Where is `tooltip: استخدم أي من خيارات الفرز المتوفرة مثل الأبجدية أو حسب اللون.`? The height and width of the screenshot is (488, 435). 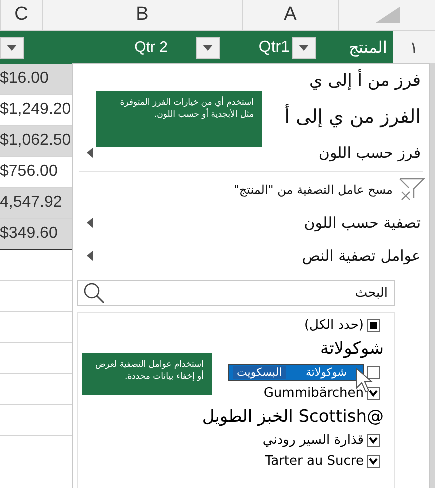
tooltip: استخدم أي من خيارات الفرز المتوفرة مثل الأبجدية أو حسب اللون. is located at coordinates (179, 119).